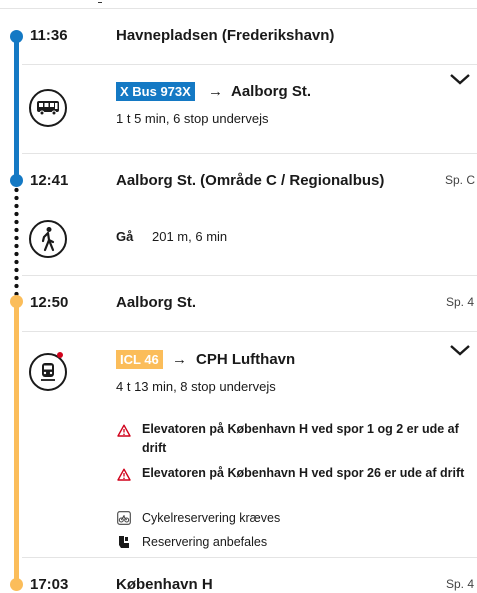  I want to click on platform-label: Sp. C, so click(460, 180).